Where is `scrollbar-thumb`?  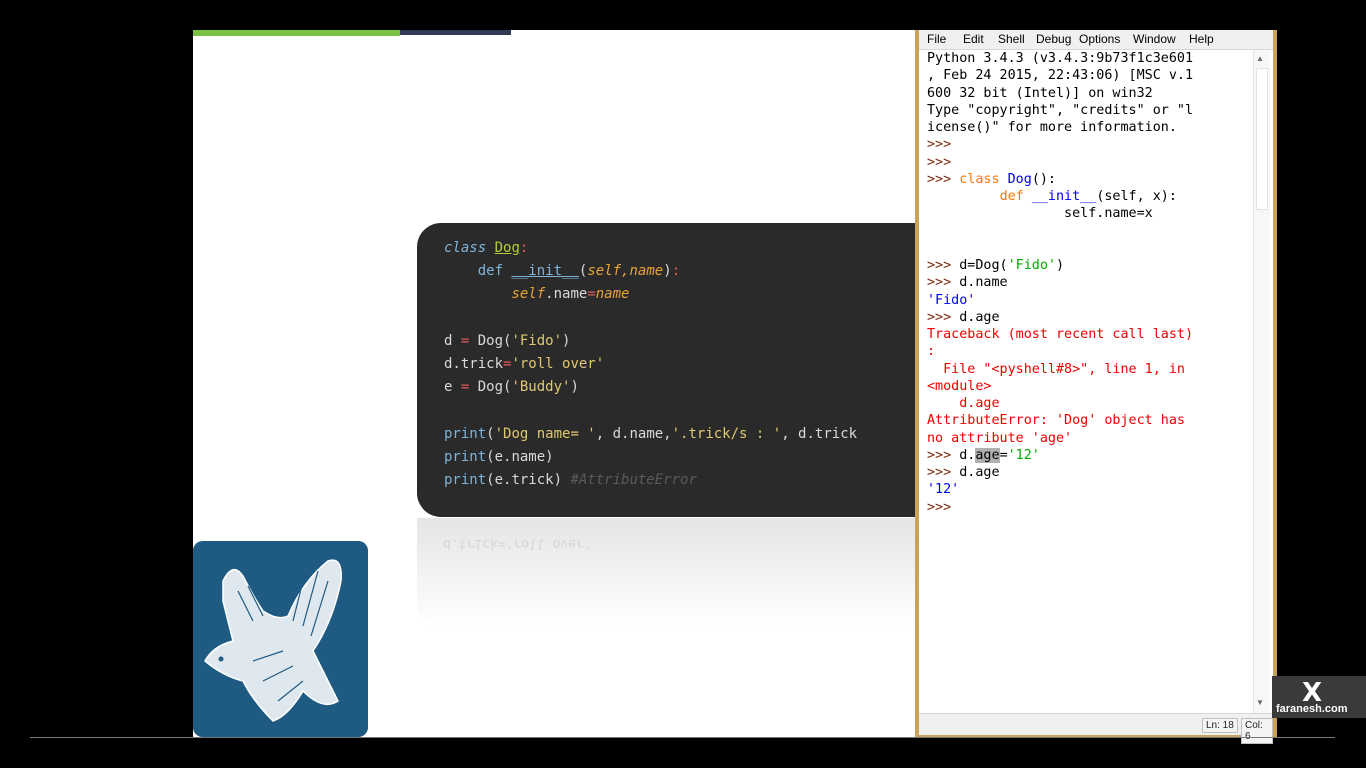
scrollbar-thumb is located at coordinates (1262, 139).